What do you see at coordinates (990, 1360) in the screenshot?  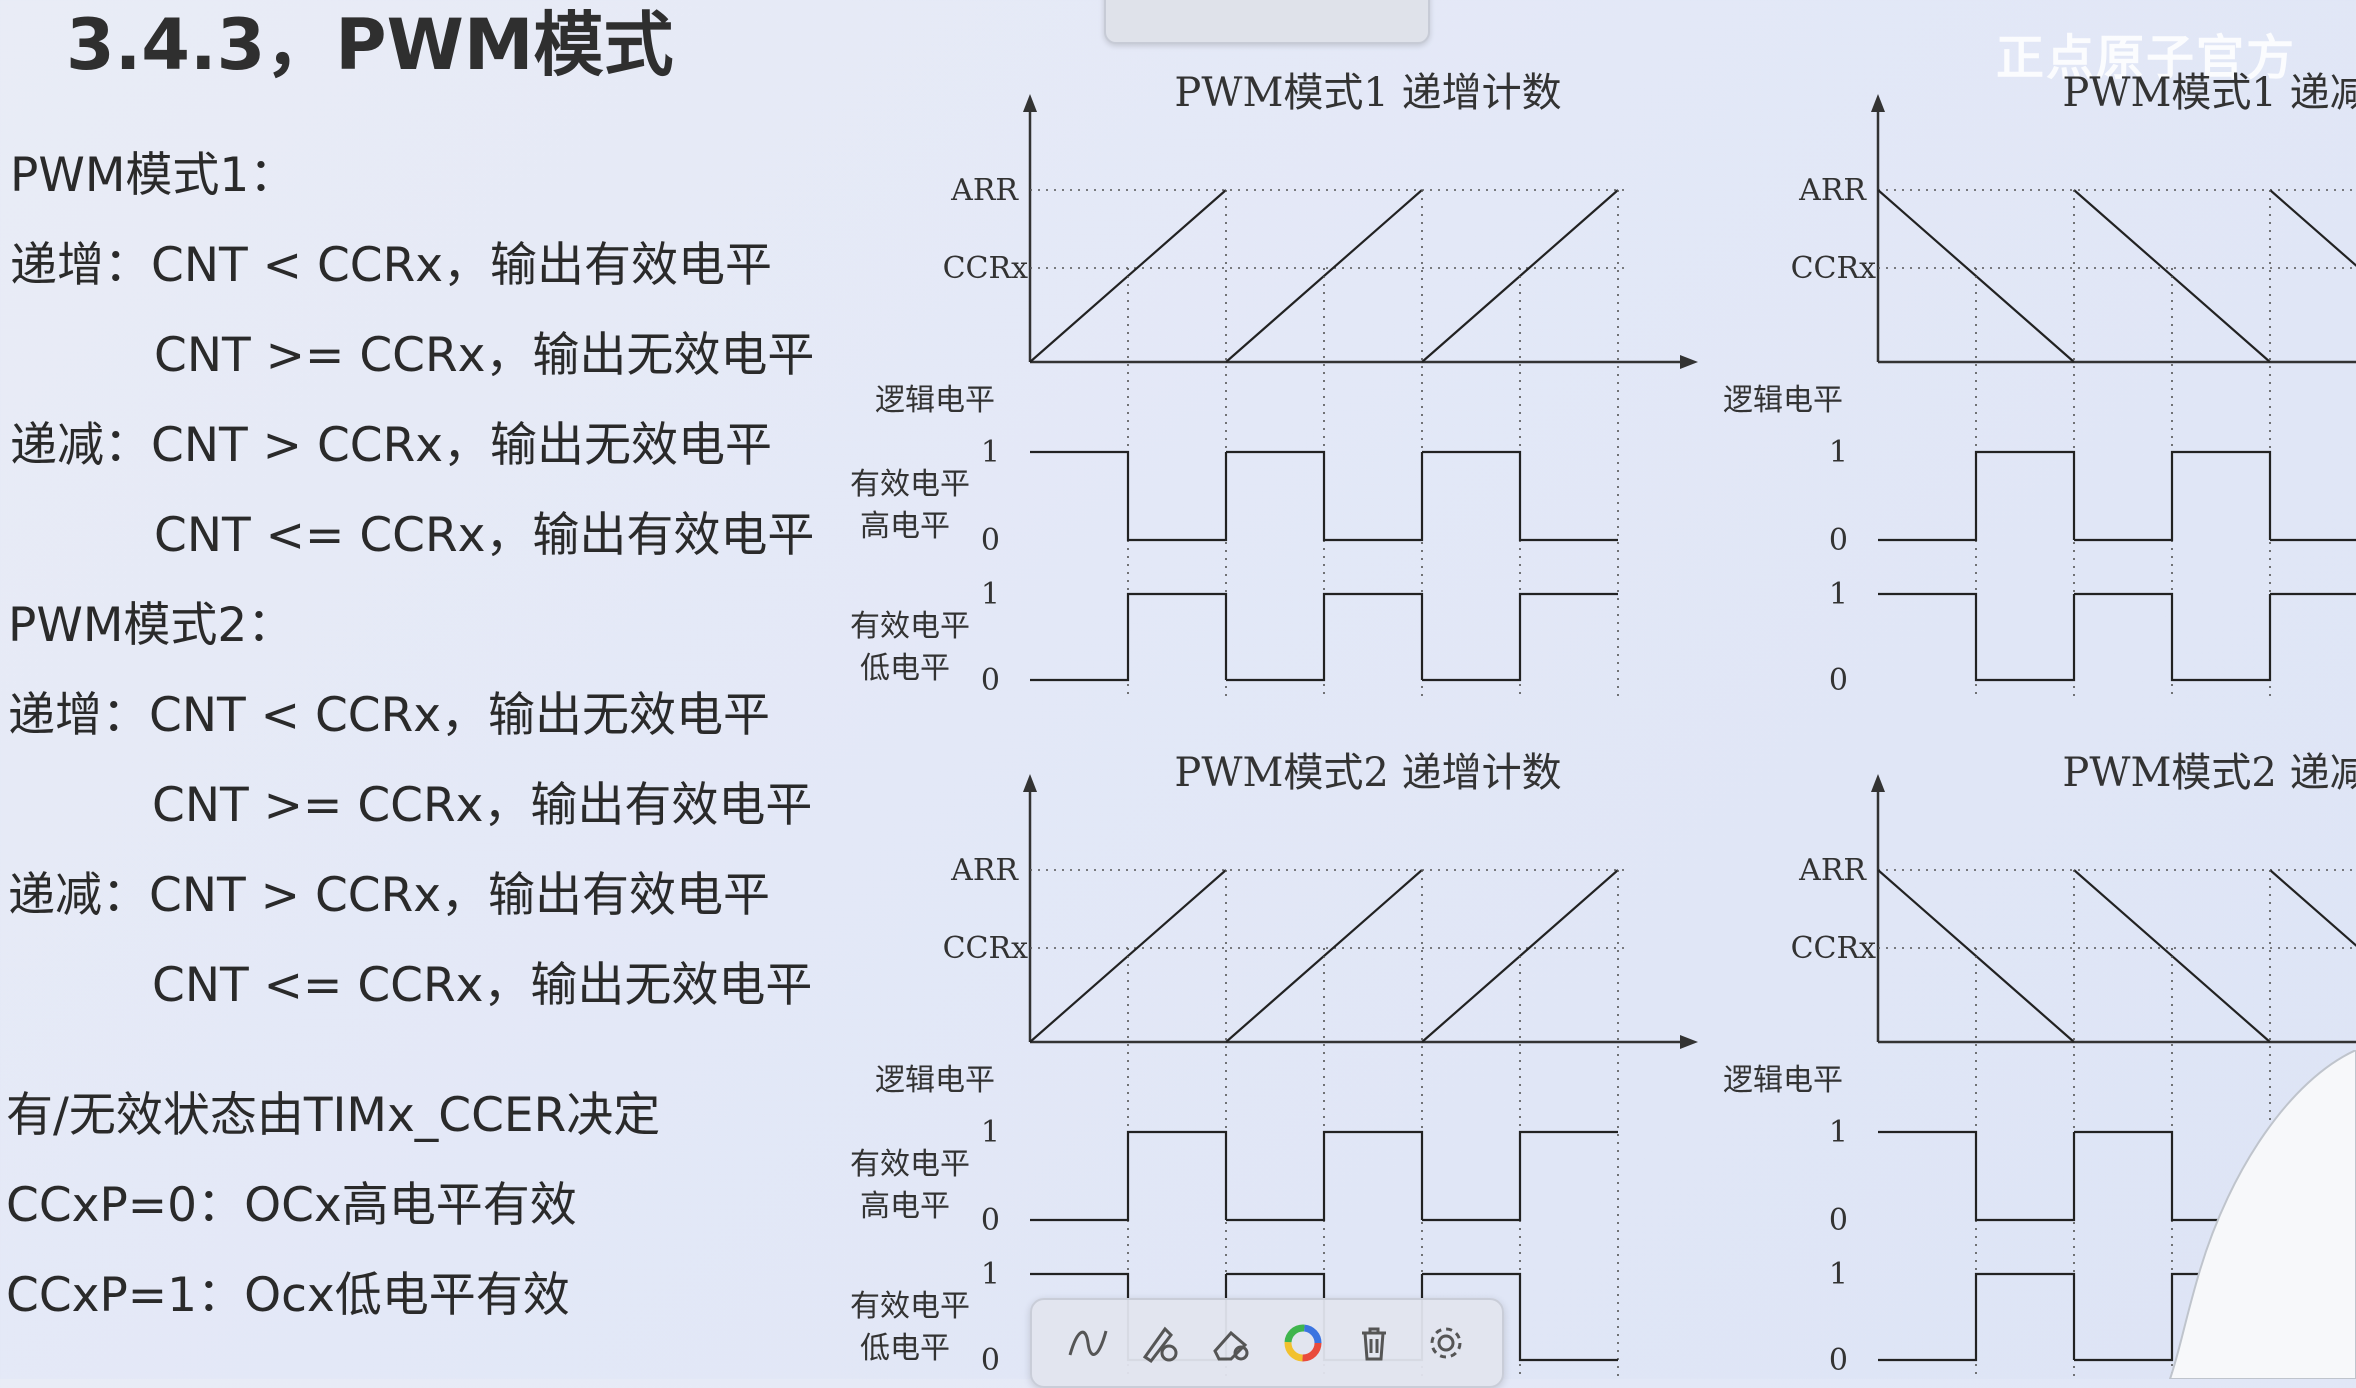 I see `diagram-3-low-0: 0` at bounding box center [990, 1360].